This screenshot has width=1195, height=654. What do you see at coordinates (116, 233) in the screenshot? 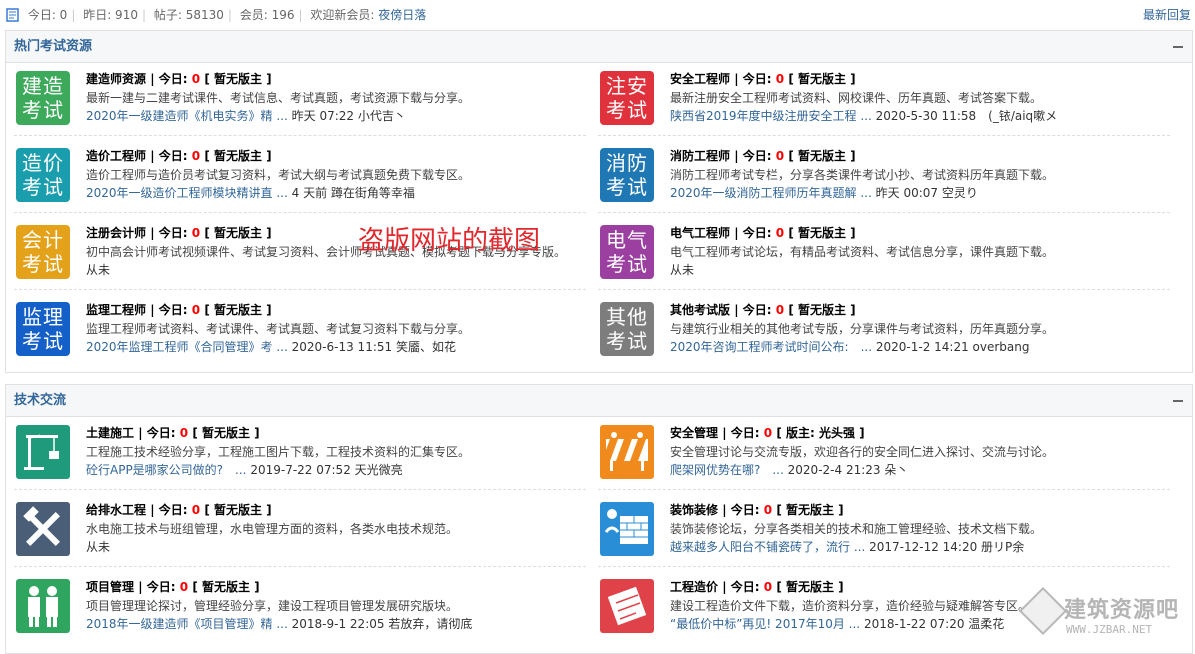
I see `forum-name-link: 注册会计师` at bounding box center [116, 233].